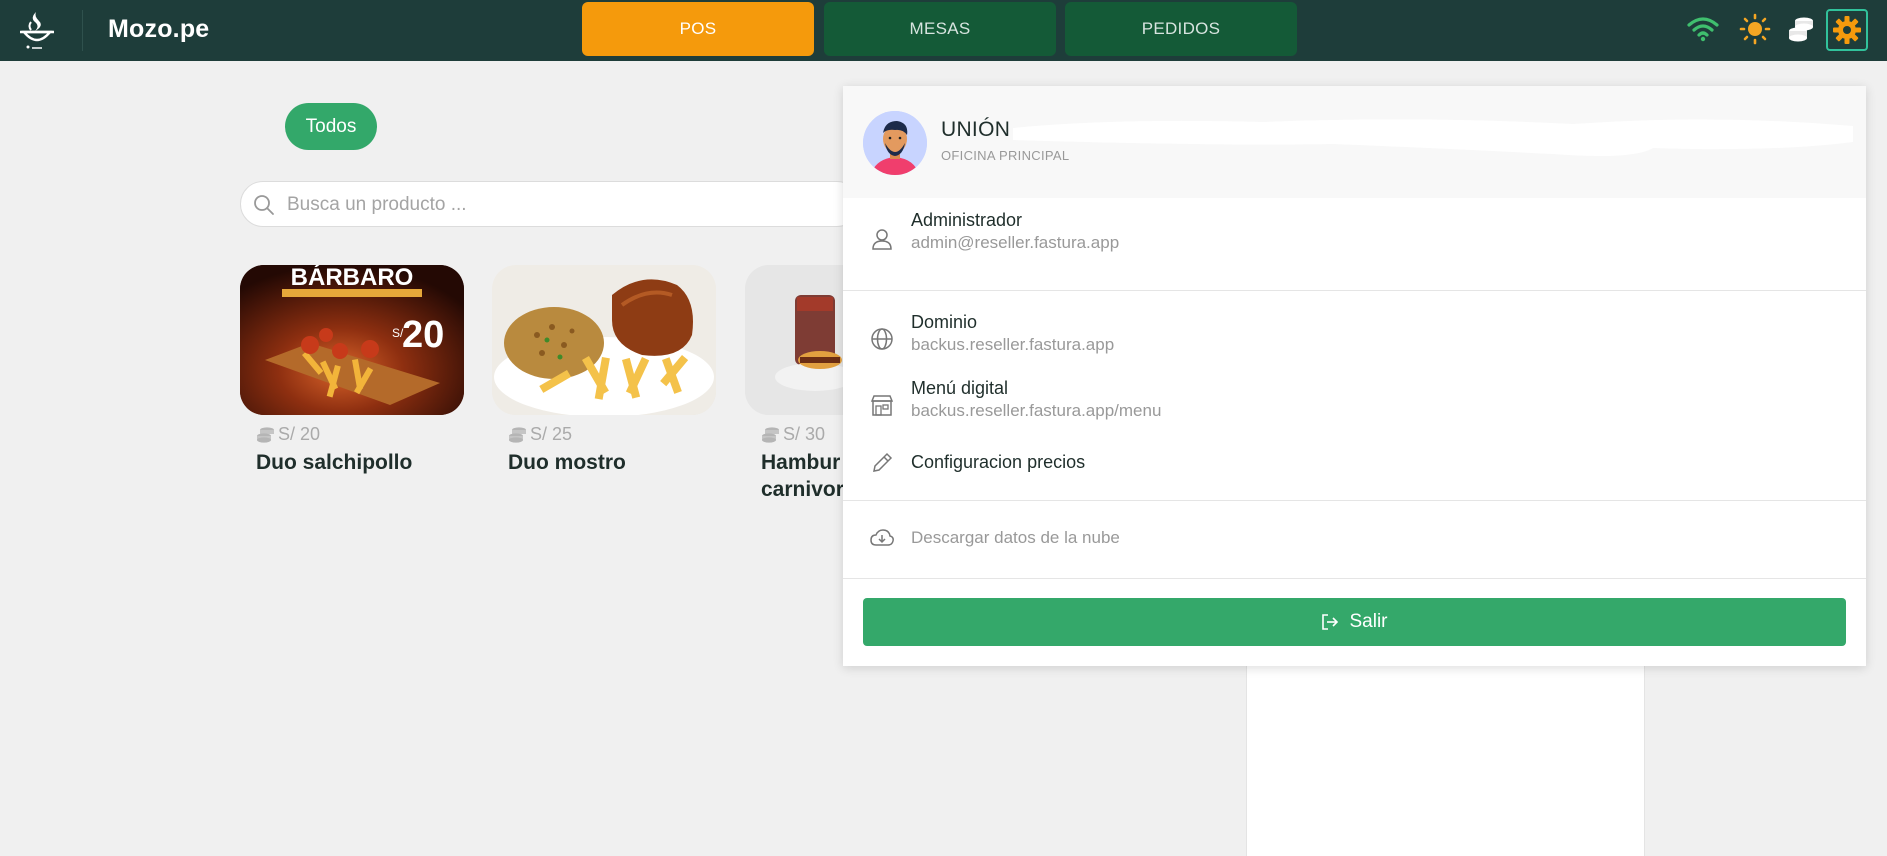 Image resolution: width=1887 pixels, height=856 pixels. What do you see at coordinates (882, 405) in the screenshot?
I see `store-icon` at bounding box center [882, 405].